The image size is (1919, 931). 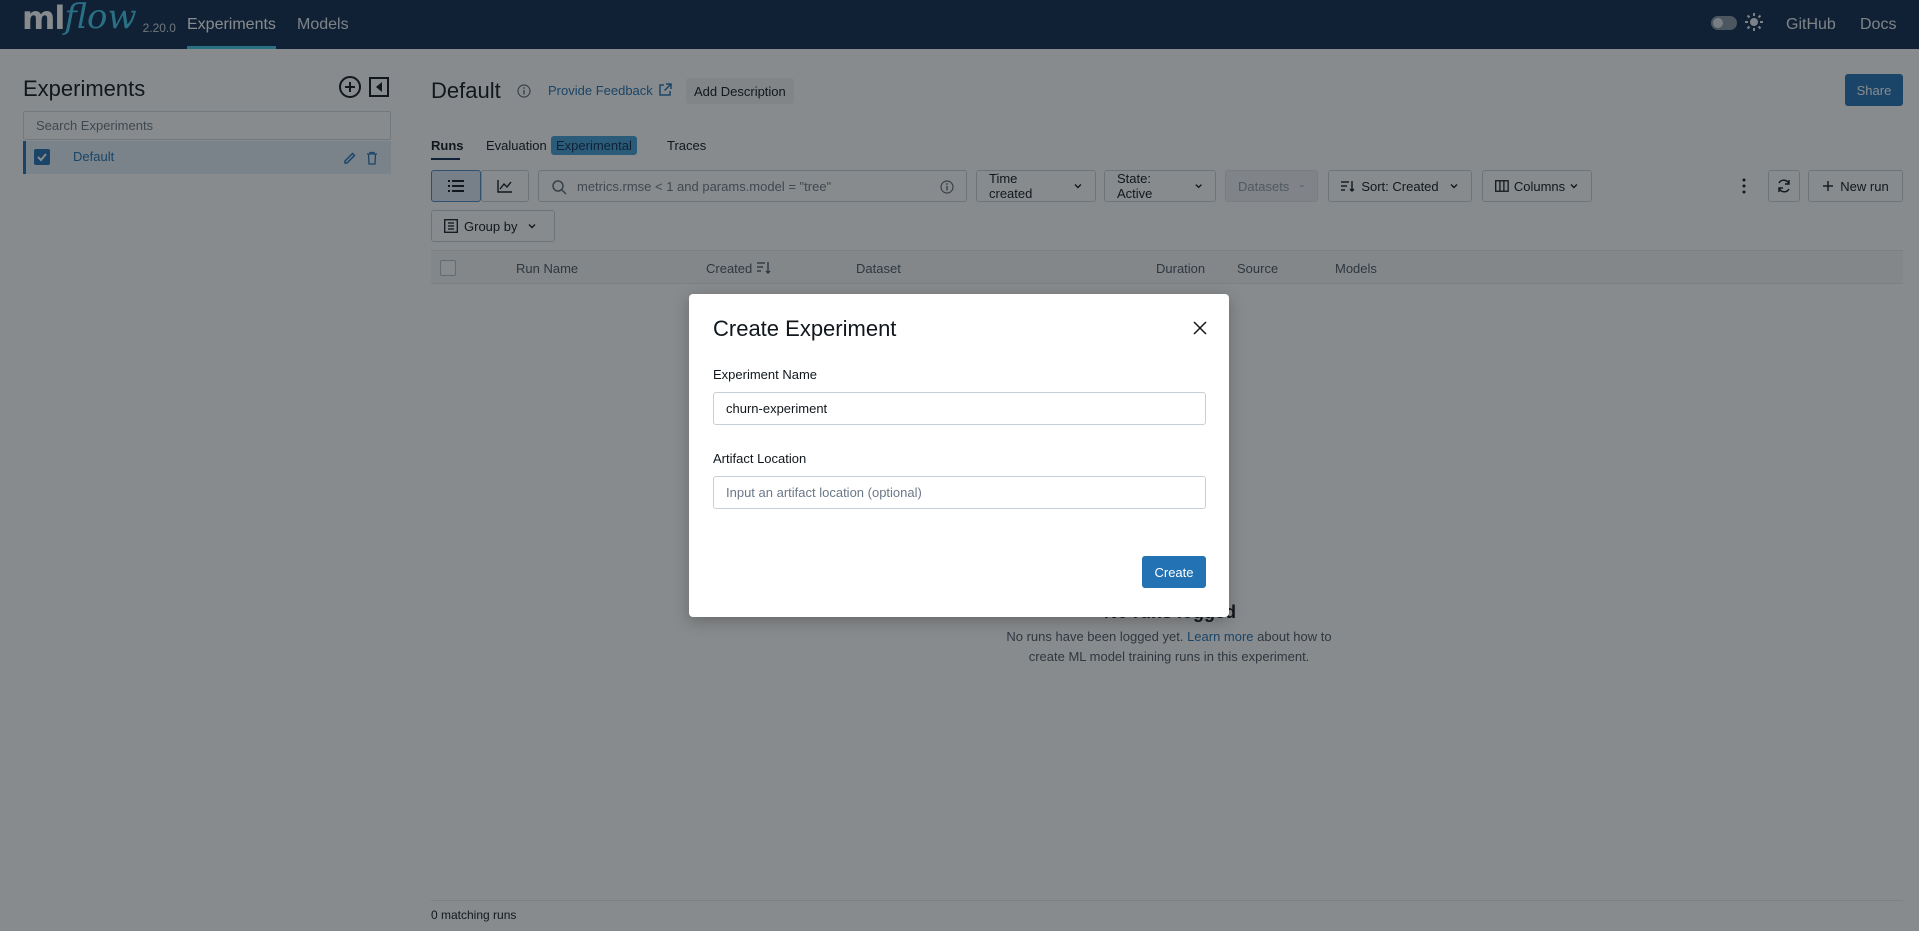 I want to click on close-button, so click(x=1200, y=328).